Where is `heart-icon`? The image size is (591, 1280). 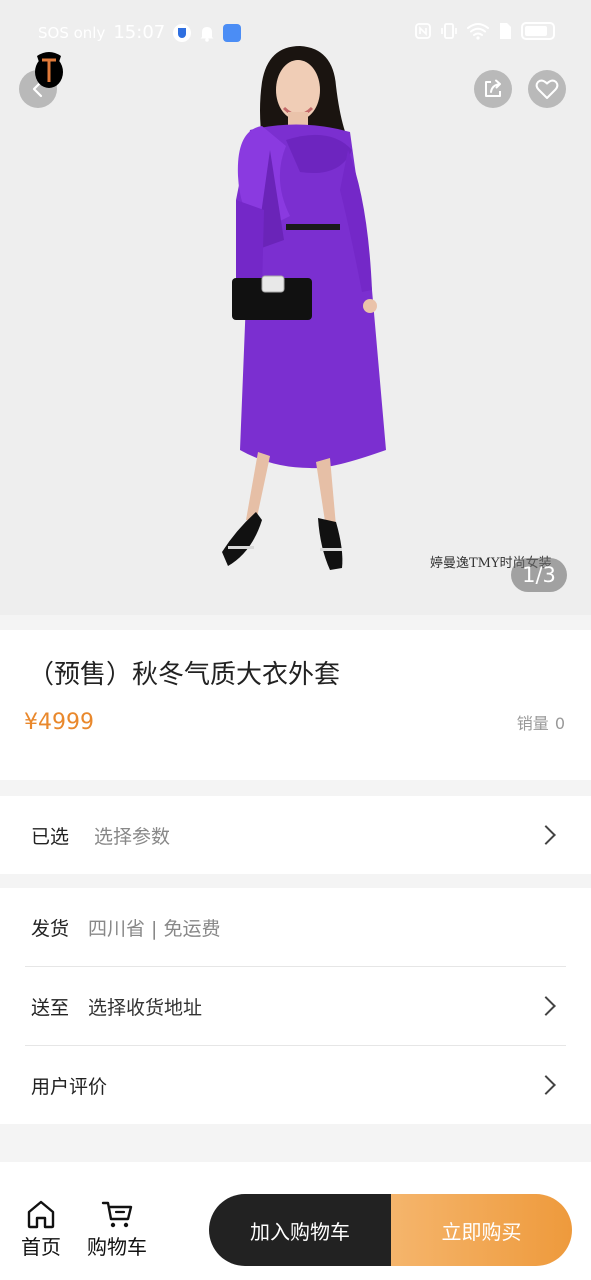 heart-icon is located at coordinates (547, 89).